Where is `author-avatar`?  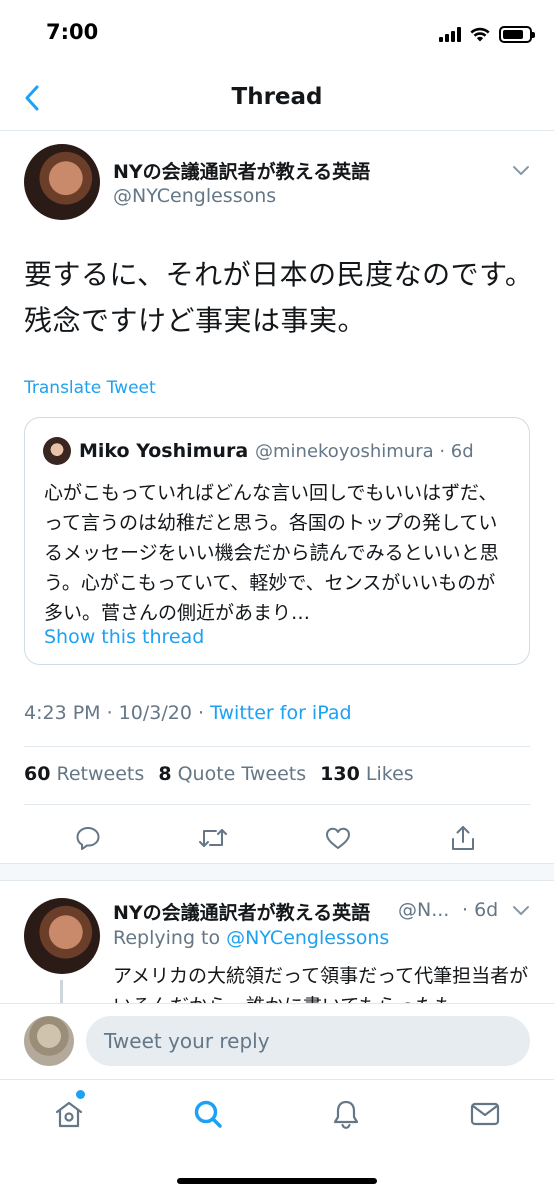
author-avatar is located at coordinates (62, 182).